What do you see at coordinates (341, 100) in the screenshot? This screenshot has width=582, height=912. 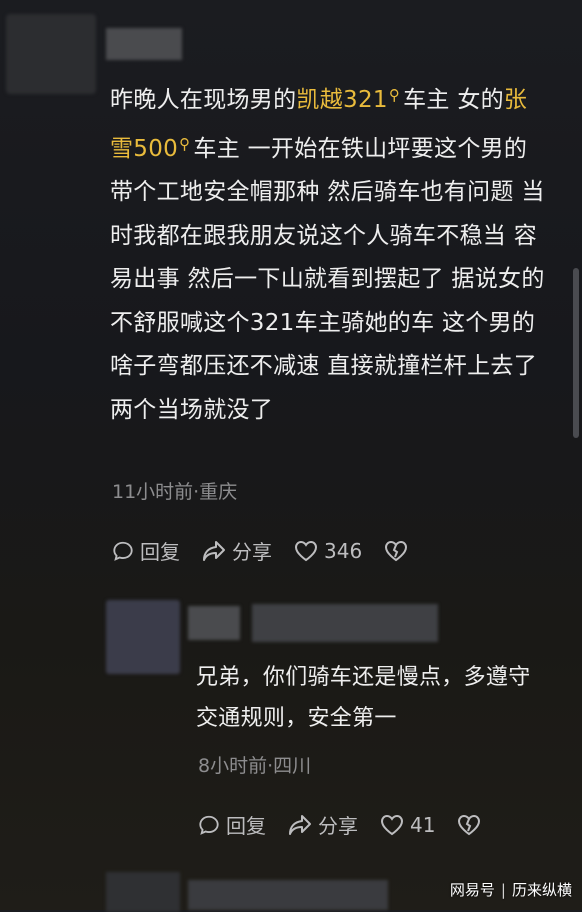 I see `search-keyword-link: 凯越321` at bounding box center [341, 100].